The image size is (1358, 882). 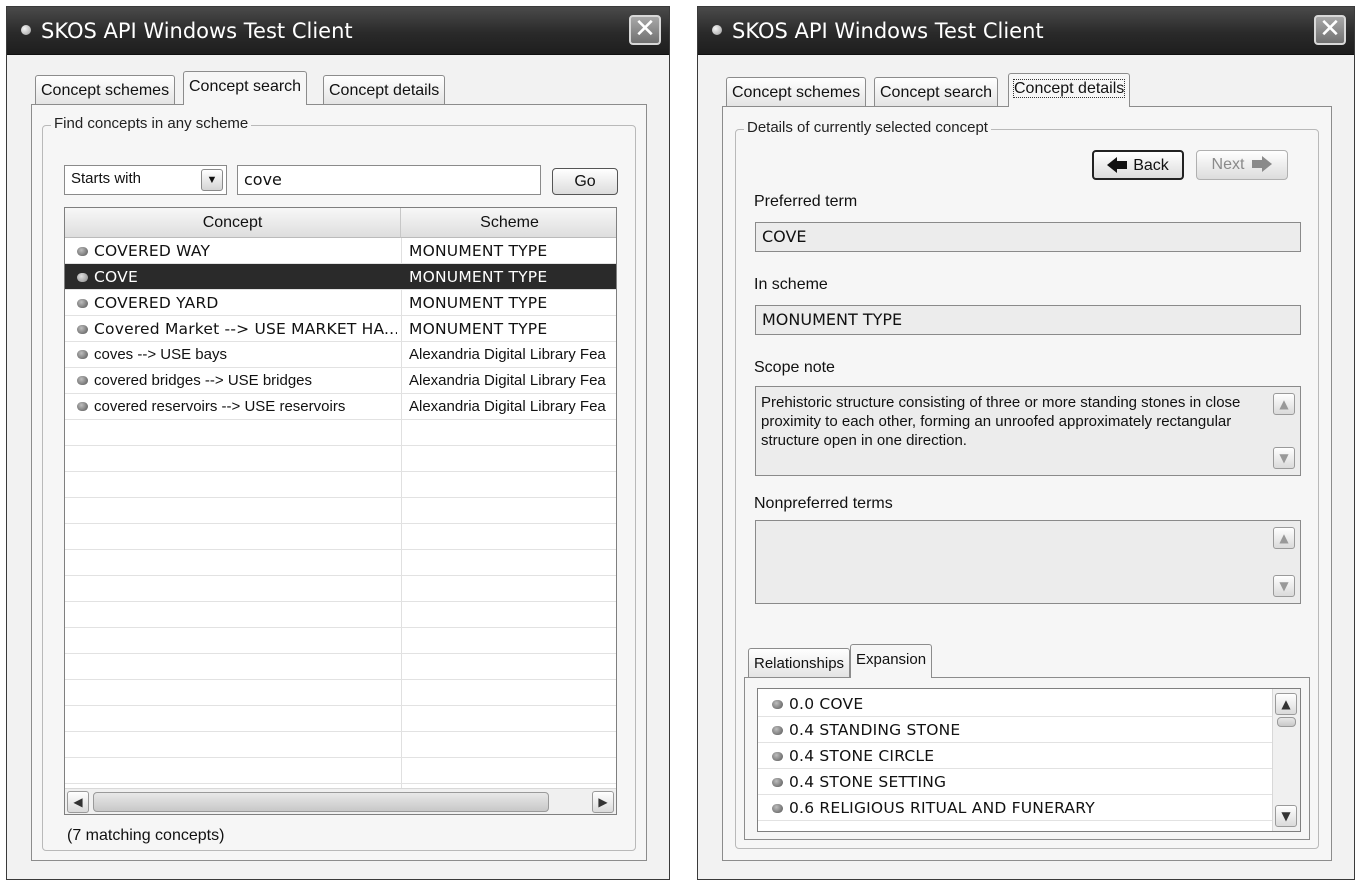 I want to click on next-button: Next, so click(x=1242, y=165).